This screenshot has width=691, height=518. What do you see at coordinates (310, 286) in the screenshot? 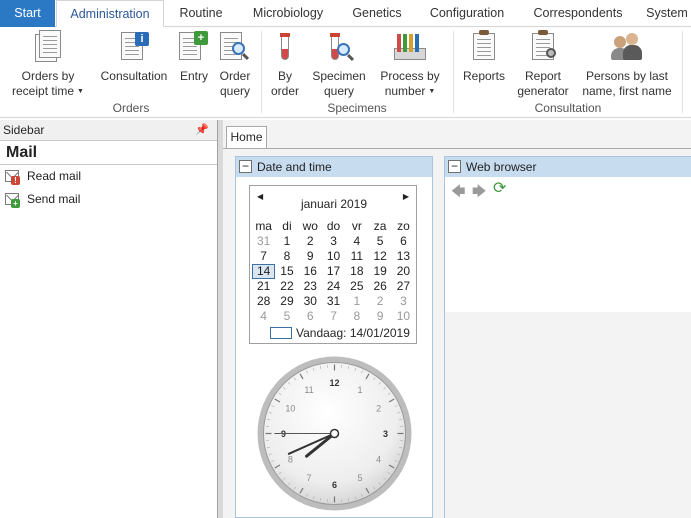
I see `calendar-day: 23` at bounding box center [310, 286].